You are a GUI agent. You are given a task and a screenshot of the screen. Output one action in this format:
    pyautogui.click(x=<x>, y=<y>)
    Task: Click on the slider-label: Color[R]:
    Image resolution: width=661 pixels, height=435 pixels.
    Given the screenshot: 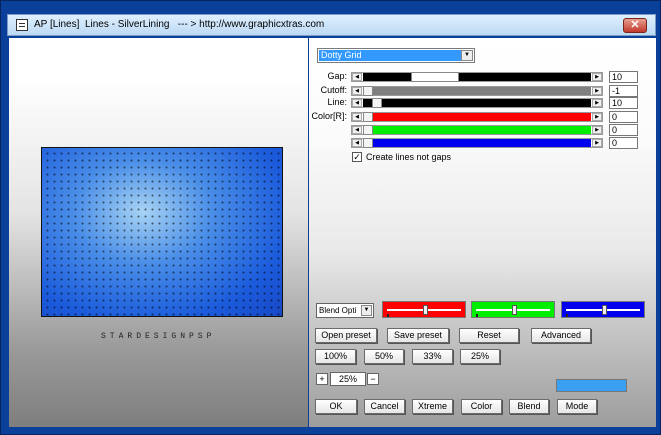 What is the action you would take?
    pyautogui.click(x=329, y=116)
    